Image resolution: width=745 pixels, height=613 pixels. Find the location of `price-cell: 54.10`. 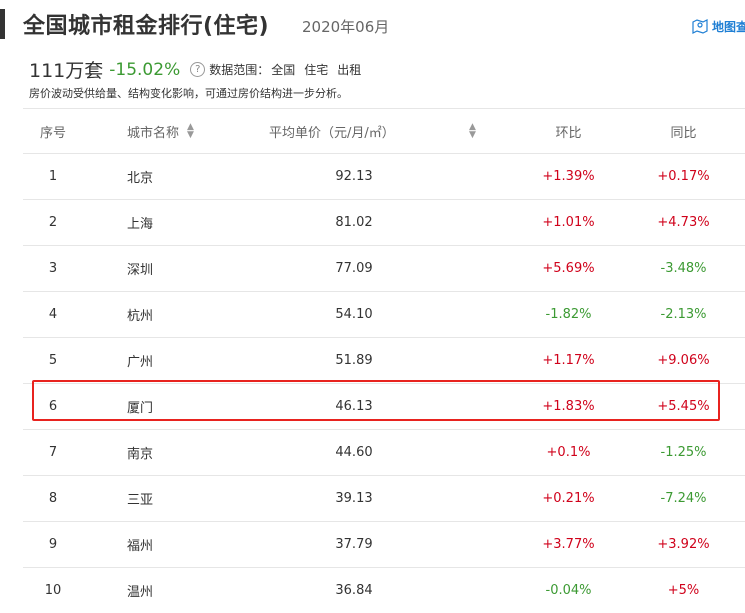

price-cell: 54.10 is located at coordinates (354, 314).